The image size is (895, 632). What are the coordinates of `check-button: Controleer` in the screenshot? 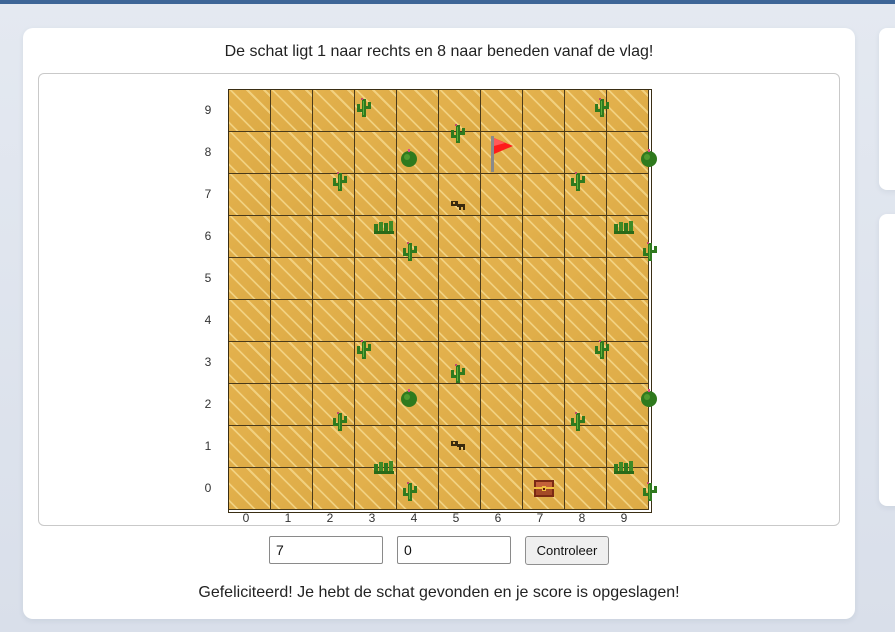 It's located at (567, 550).